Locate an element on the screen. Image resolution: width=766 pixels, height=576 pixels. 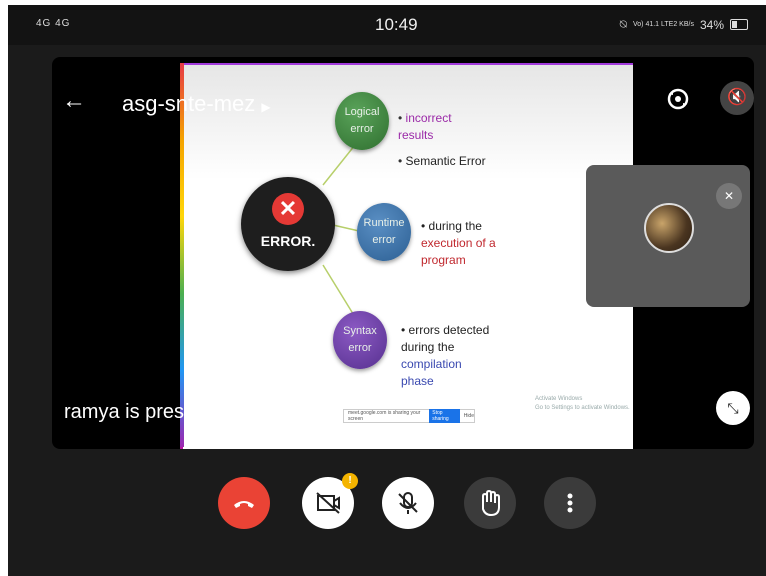
syntax-error-node: Syntax error is located at coordinates (360, 340).